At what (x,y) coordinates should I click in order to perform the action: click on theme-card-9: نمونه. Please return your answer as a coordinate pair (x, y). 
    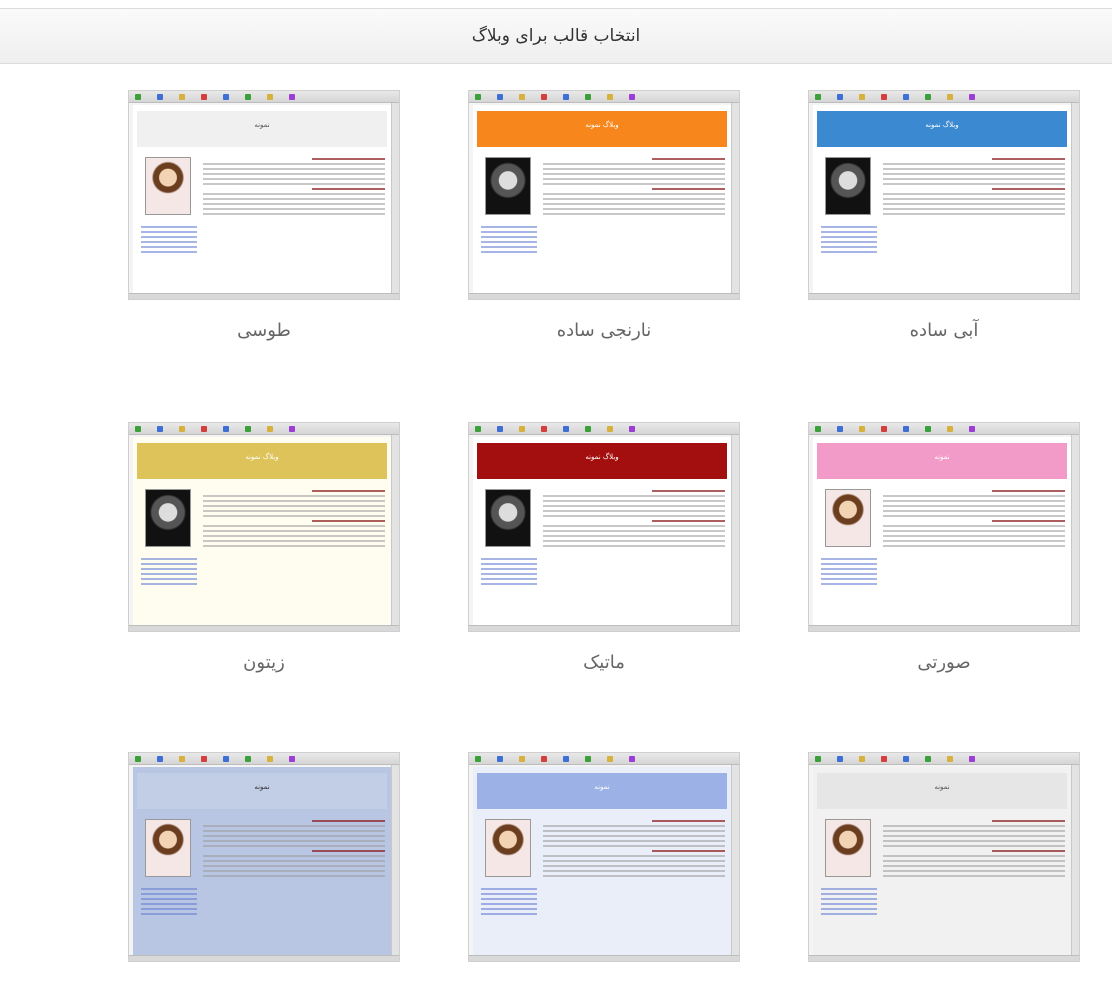
    Looking at the image, I should click on (264, 857).